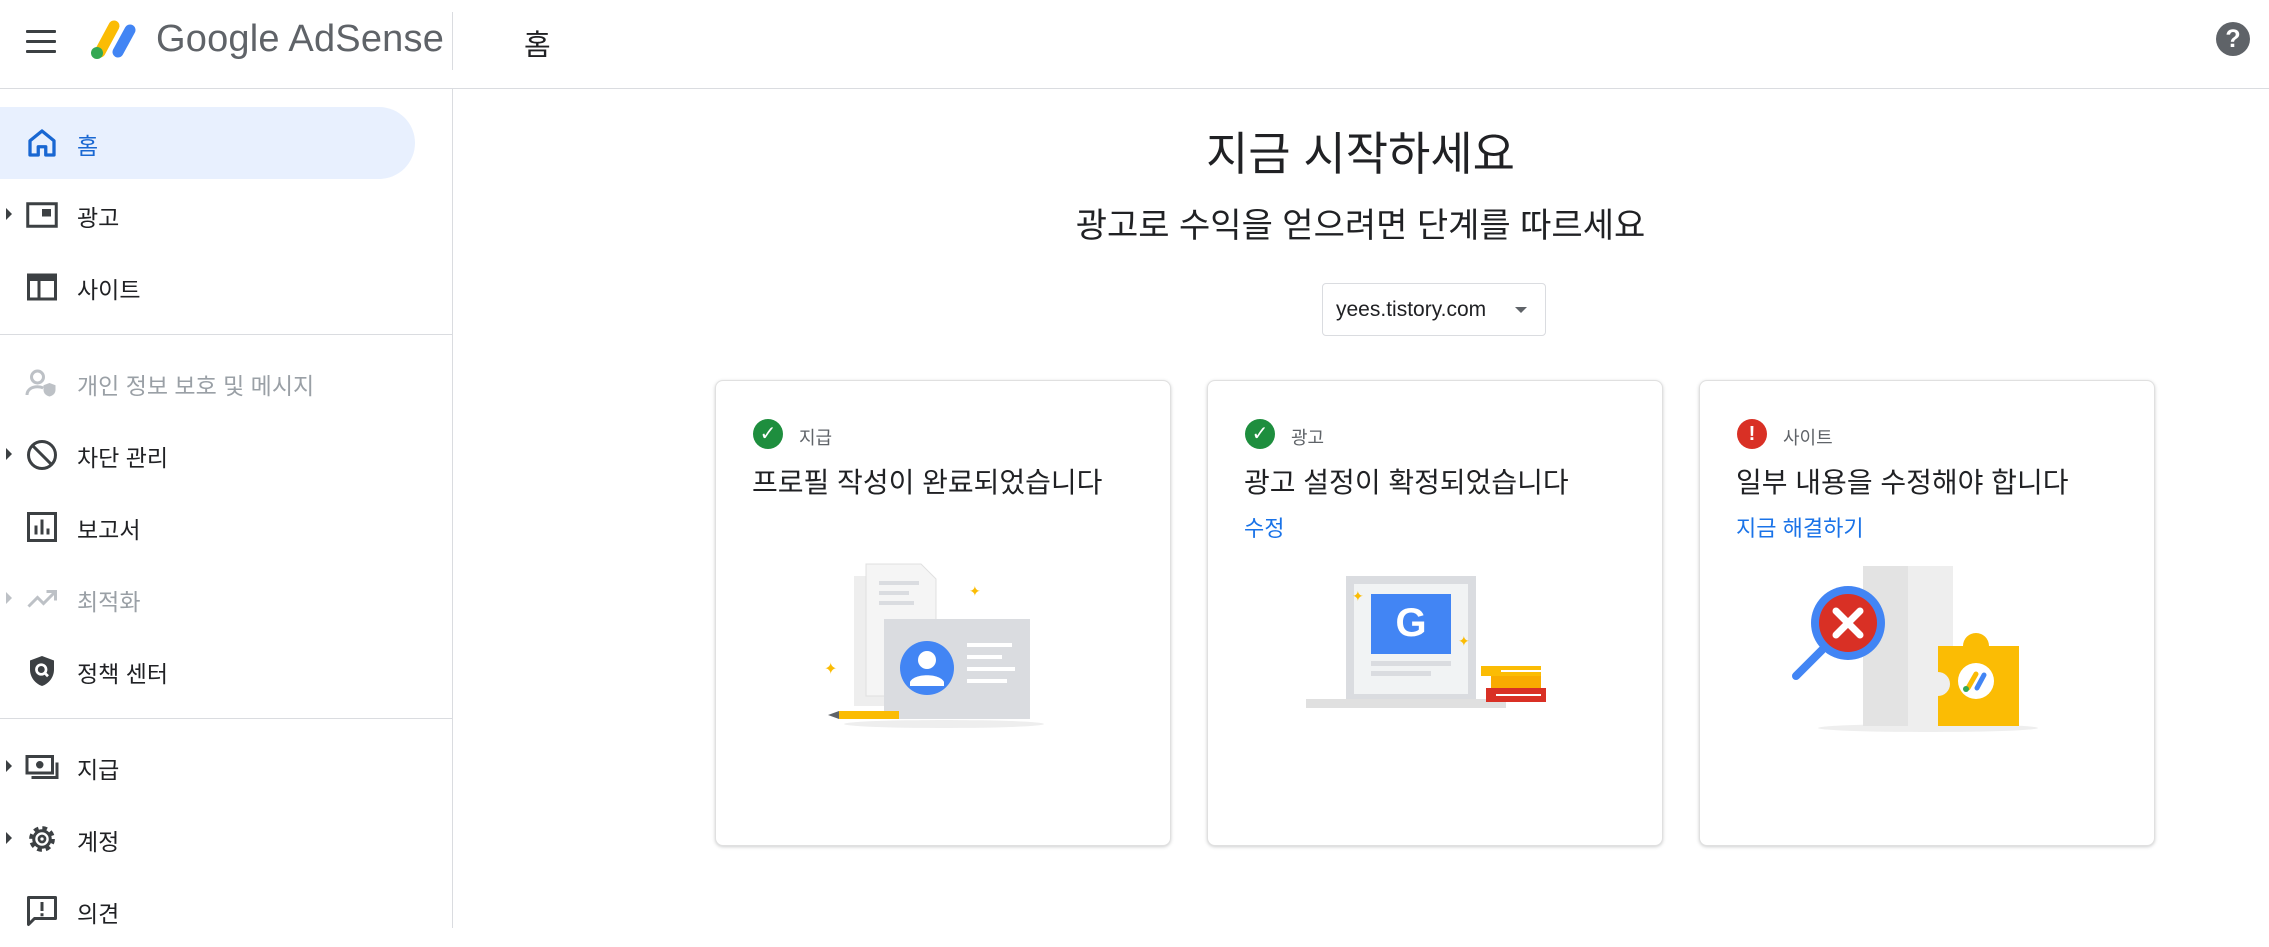 The image size is (2269, 947). What do you see at coordinates (42, 911) in the screenshot?
I see `feedback-icon` at bounding box center [42, 911].